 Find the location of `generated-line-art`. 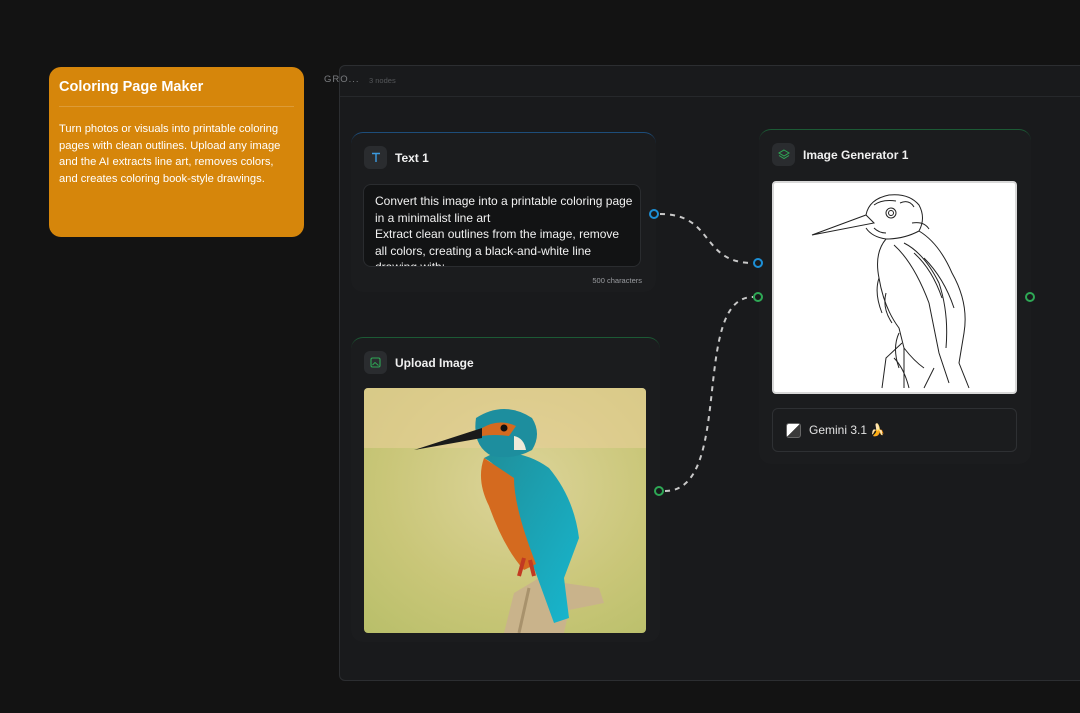

generated-line-art is located at coordinates (894, 287).